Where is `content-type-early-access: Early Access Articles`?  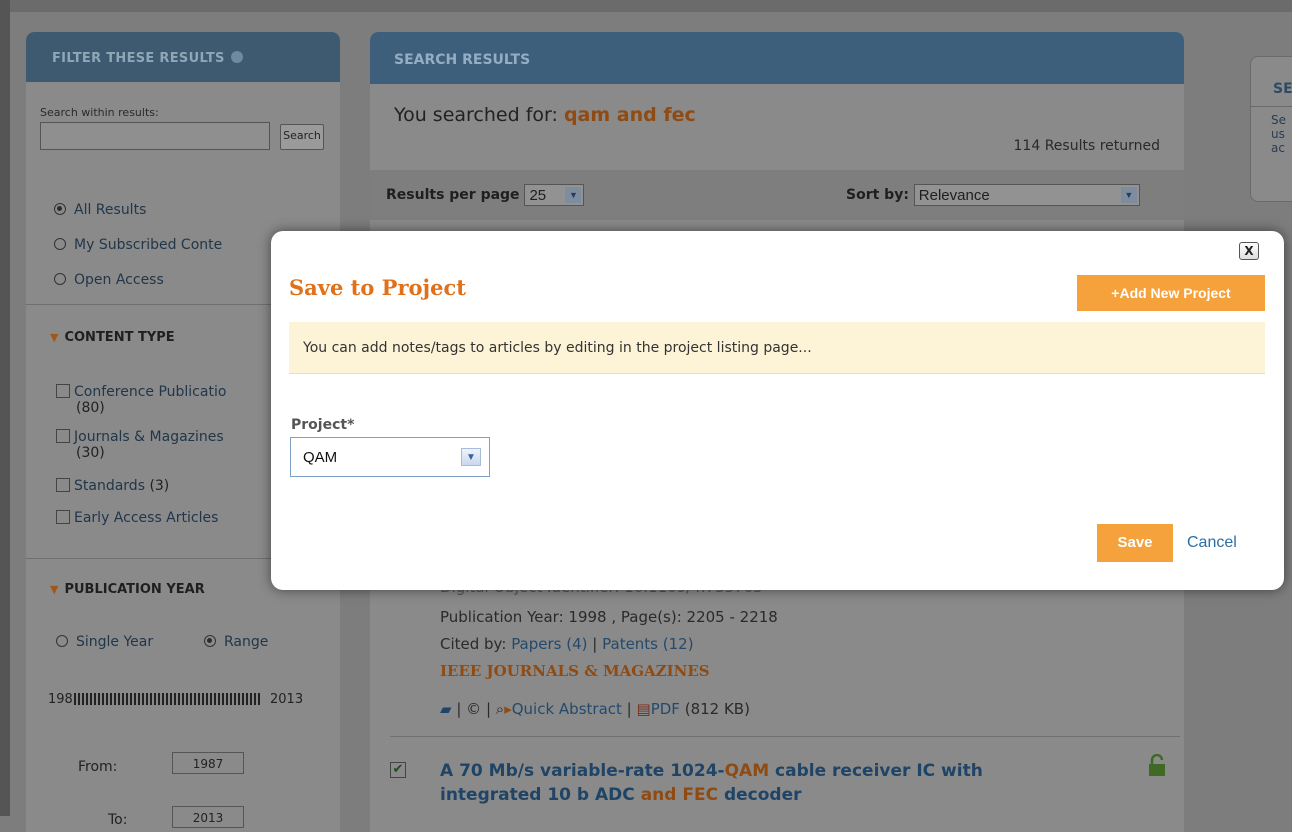 content-type-early-access: Early Access Articles is located at coordinates (137, 518).